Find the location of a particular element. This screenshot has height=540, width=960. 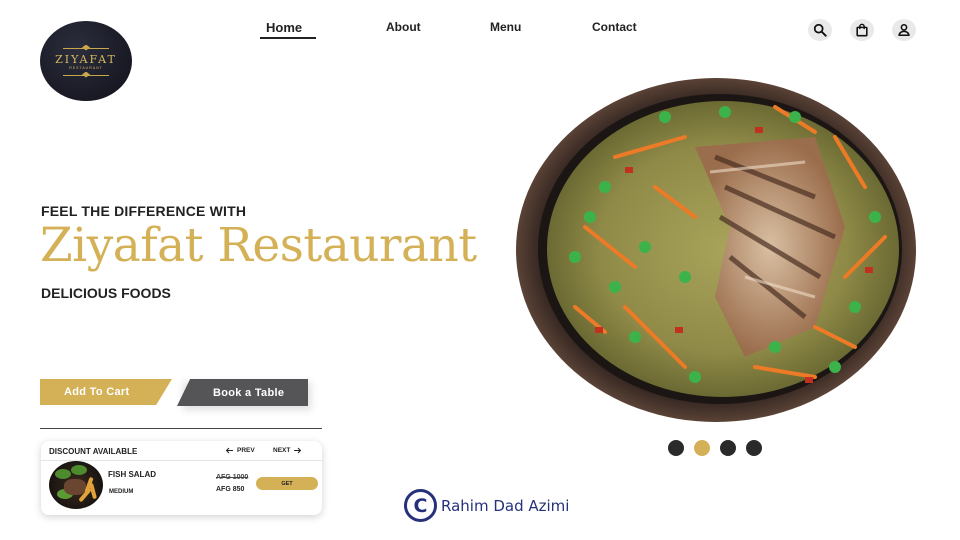

logo-name: ZIYAFAT is located at coordinates (86, 59).